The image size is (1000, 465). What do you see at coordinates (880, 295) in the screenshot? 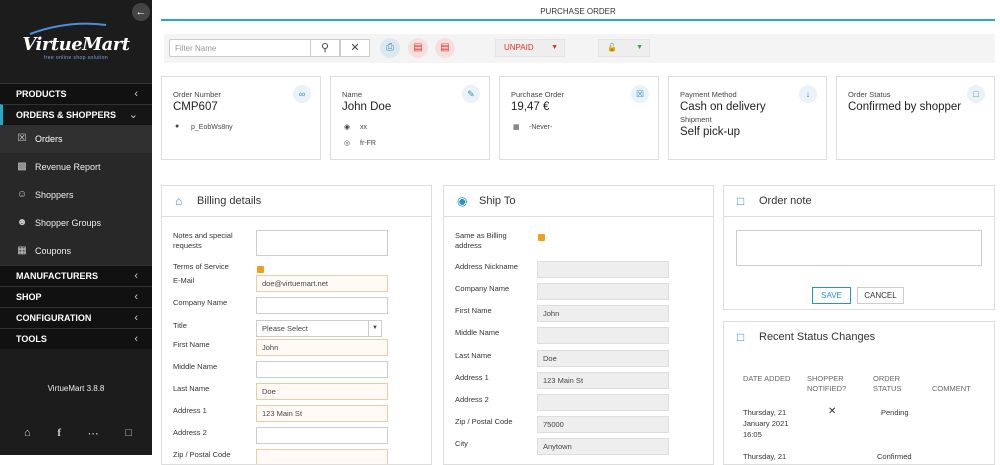
I see `cancel-button: CANCEL` at bounding box center [880, 295].